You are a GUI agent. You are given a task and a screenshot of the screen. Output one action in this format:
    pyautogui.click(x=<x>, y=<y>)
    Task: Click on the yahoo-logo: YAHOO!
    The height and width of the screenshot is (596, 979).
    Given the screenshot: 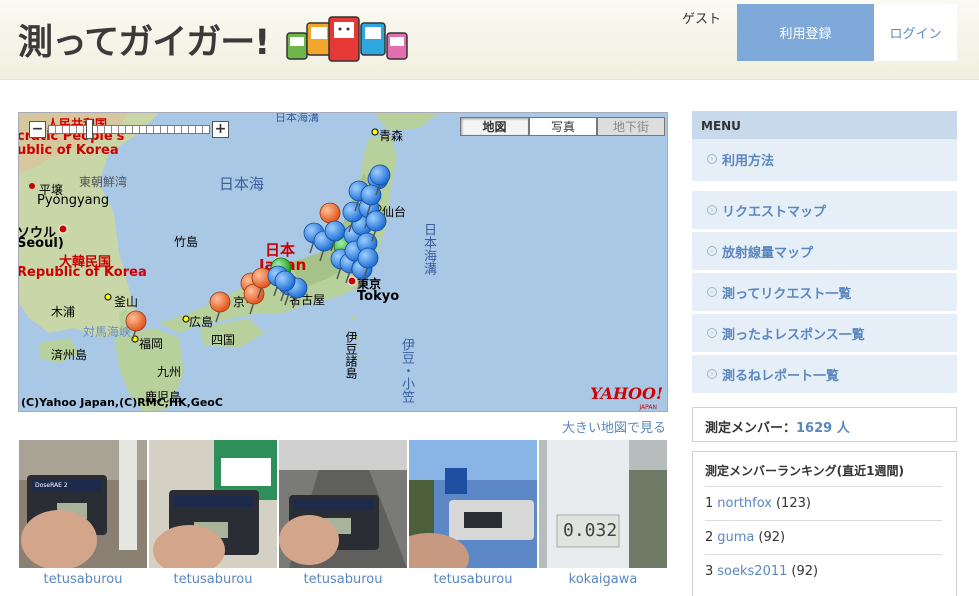 What is the action you would take?
    pyautogui.click(x=626, y=393)
    